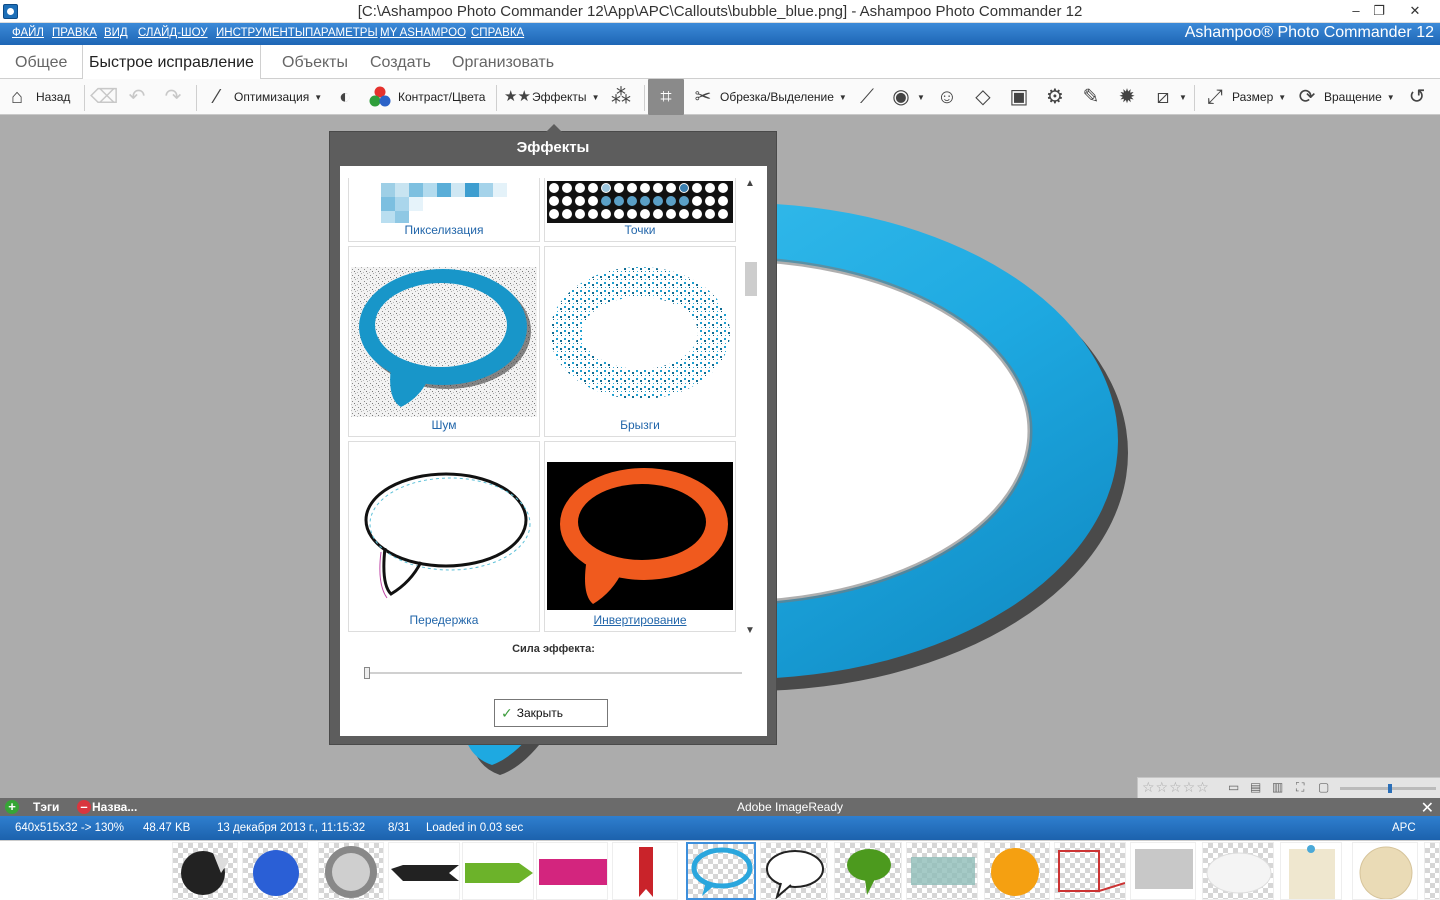  I want to click on eraser-button: ◇, so click(983, 97).